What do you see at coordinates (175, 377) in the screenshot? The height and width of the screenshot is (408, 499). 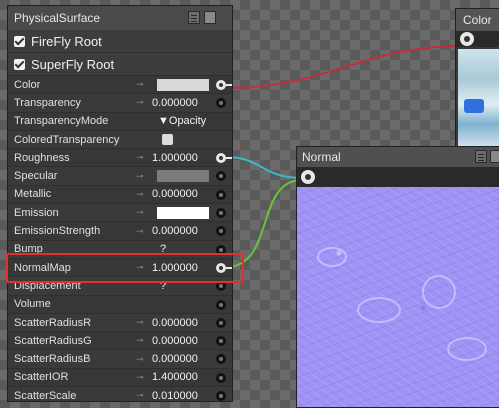 I see `property-value: 1.400000` at bounding box center [175, 377].